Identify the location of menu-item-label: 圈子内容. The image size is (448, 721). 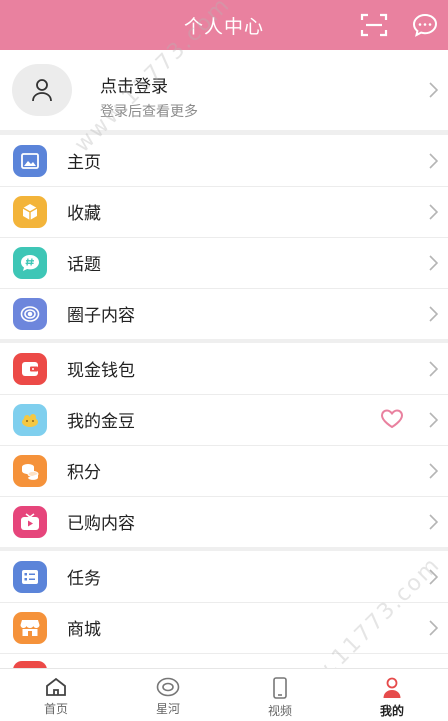
(101, 316).